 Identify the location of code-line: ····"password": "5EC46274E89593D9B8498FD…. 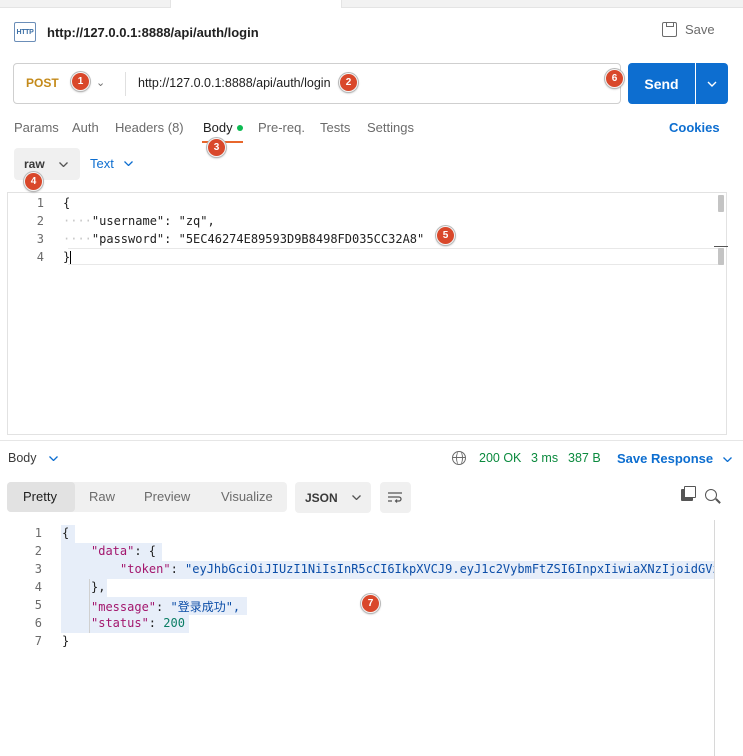
(243, 239).